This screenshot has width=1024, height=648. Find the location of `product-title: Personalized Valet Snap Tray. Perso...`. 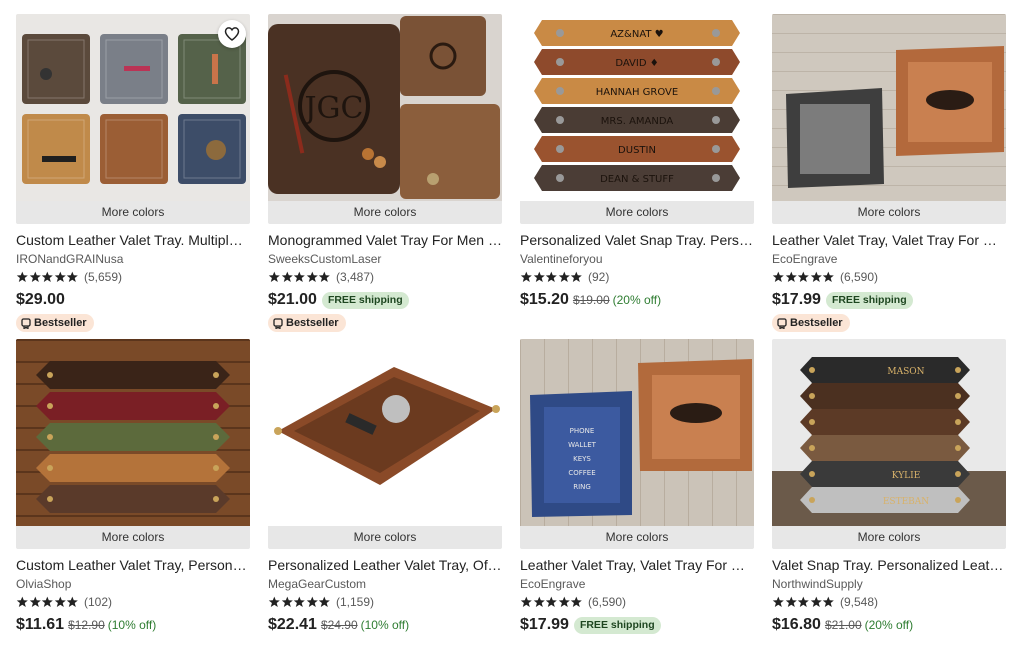

product-title: Personalized Valet Snap Tray. Perso... is located at coordinates (637, 240).